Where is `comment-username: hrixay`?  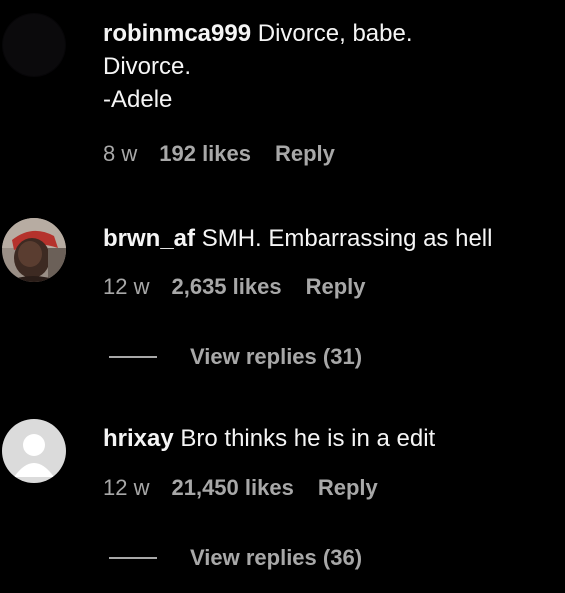
comment-username: hrixay is located at coordinates (138, 438).